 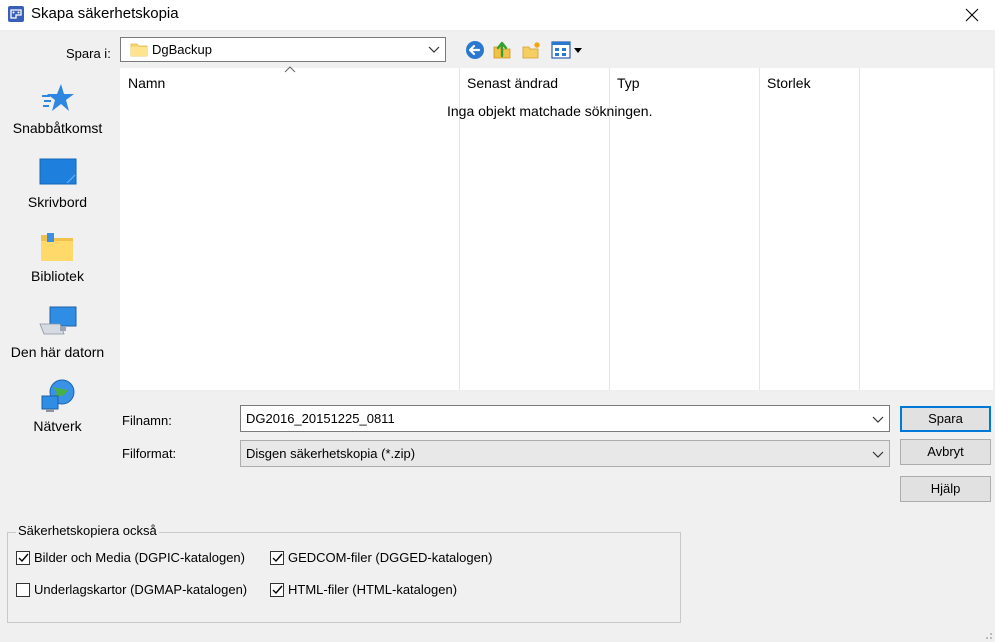 What do you see at coordinates (57, 395) in the screenshot?
I see `network-globe-icon` at bounding box center [57, 395].